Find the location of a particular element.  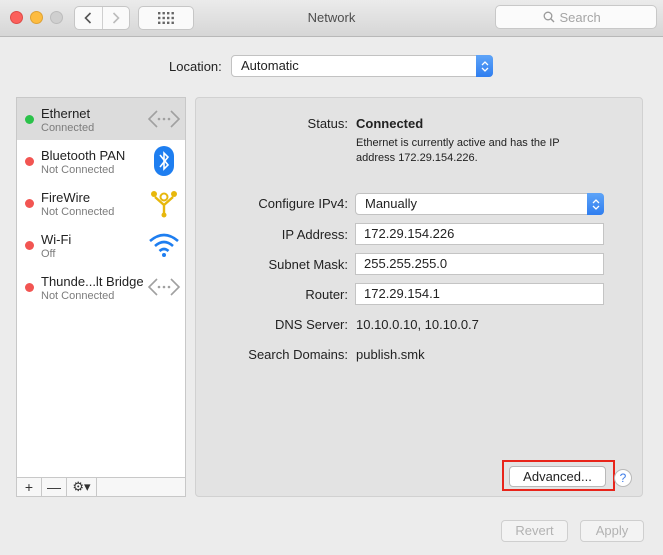

remove-service-button: — is located at coordinates (54, 487).